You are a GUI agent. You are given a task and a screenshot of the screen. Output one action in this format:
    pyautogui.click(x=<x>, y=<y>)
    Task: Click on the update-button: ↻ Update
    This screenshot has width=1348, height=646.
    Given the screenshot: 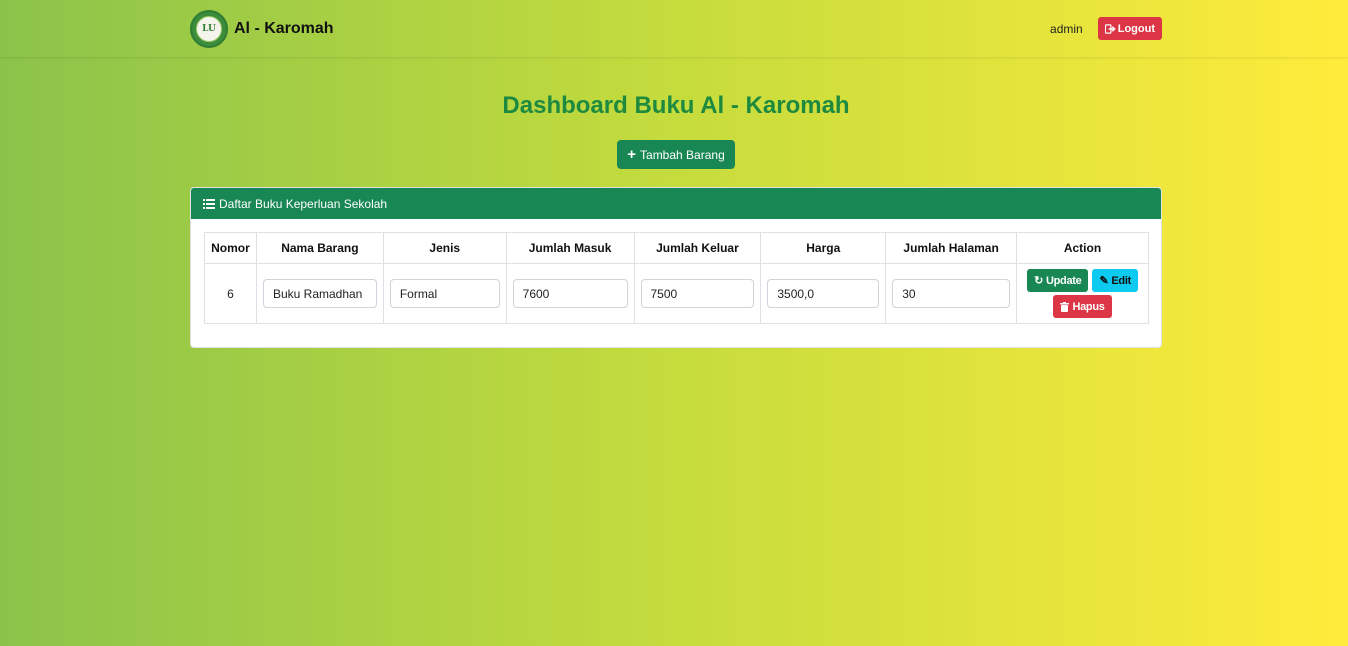 What is the action you would take?
    pyautogui.click(x=1058, y=280)
    